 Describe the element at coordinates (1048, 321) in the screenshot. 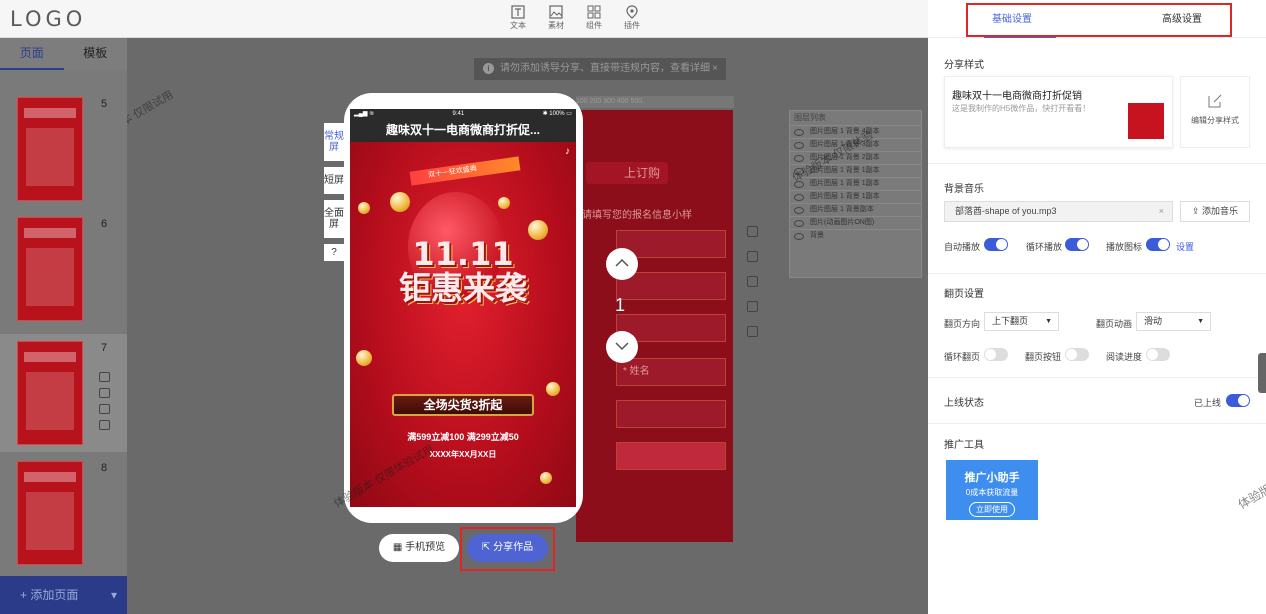

I see `caret-down-icon: ▼` at that location.